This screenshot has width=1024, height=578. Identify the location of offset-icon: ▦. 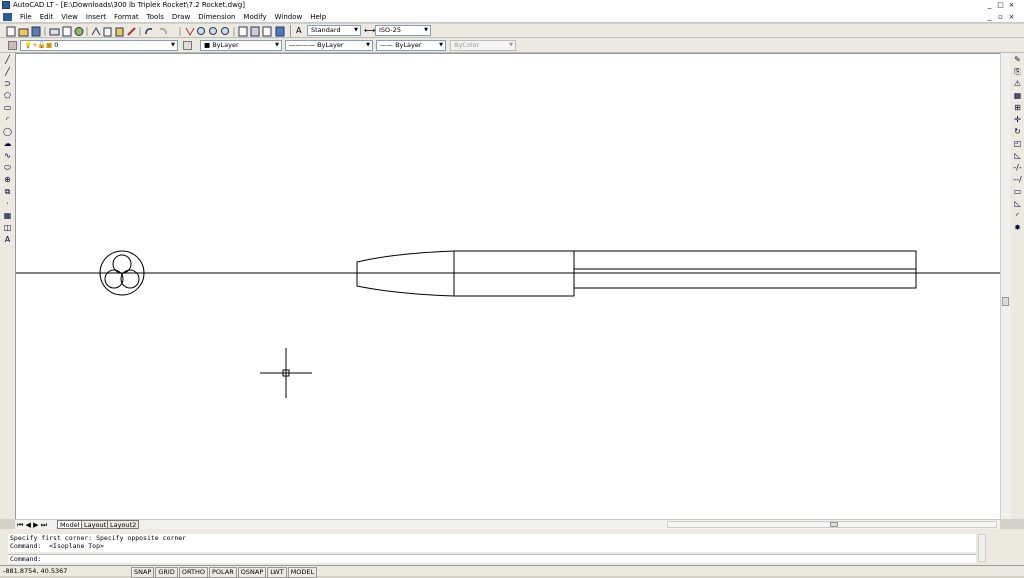
(1017, 95).